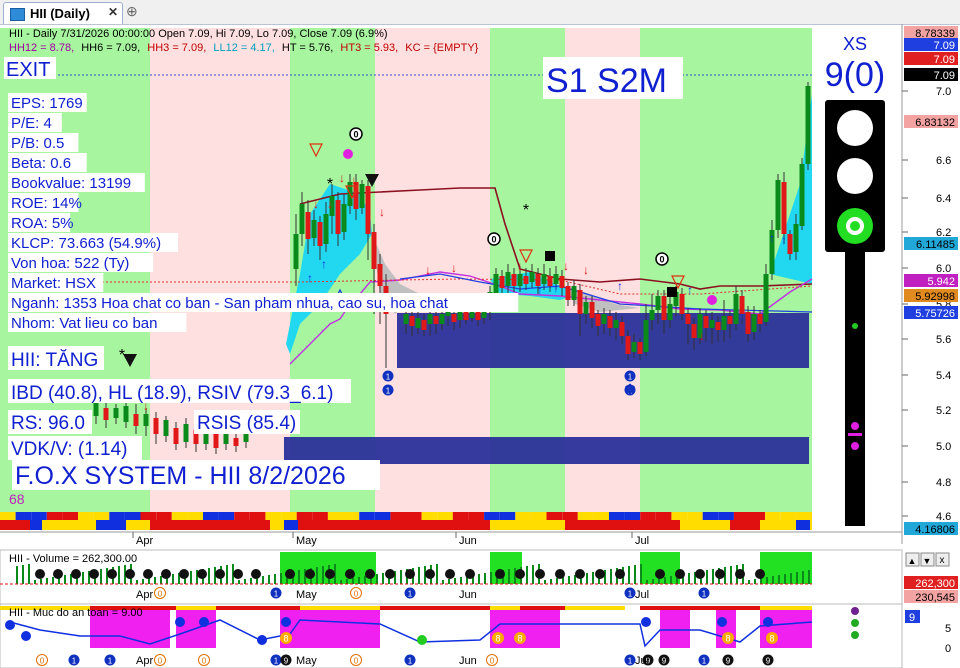 This screenshot has height=668, width=960. Describe the element at coordinates (493, 240) in the screenshot. I see `zero-circle-label: 0` at that location.